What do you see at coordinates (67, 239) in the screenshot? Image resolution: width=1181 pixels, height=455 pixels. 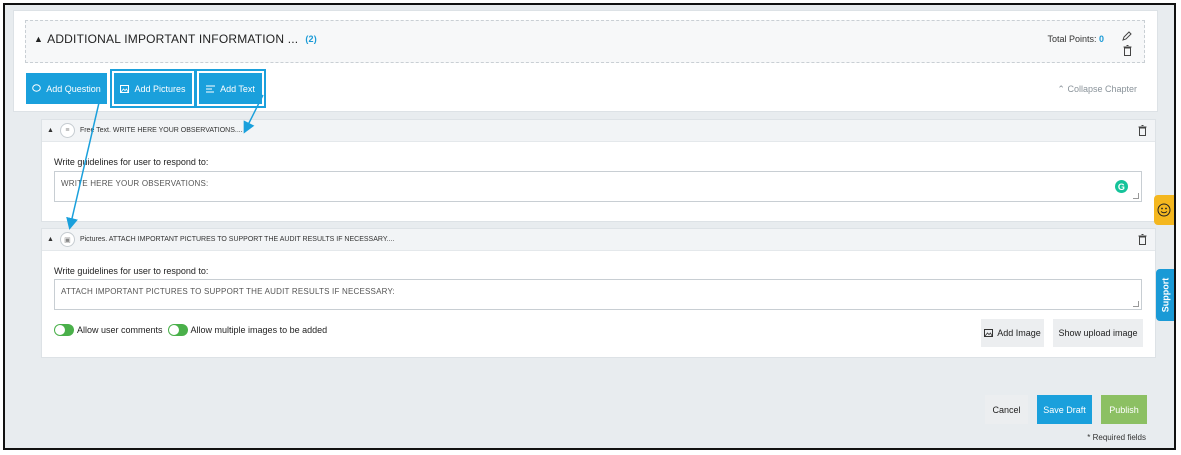 I see `picture-type-icon: ▣` at bounding box center [67, 239].